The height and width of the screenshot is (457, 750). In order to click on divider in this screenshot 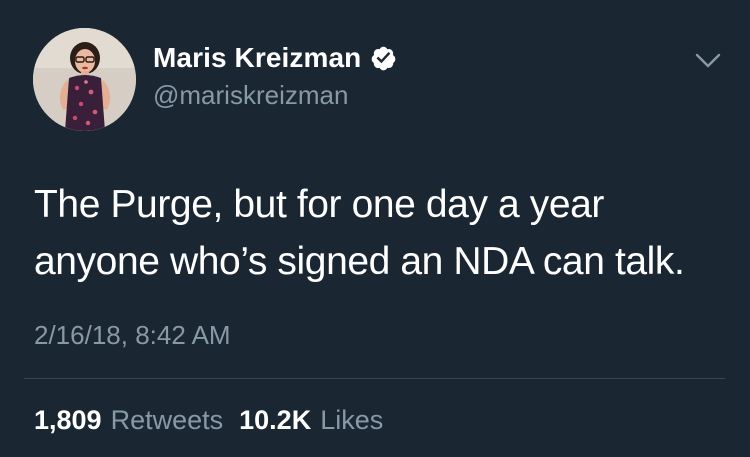, I will do `click(374, 378)`.